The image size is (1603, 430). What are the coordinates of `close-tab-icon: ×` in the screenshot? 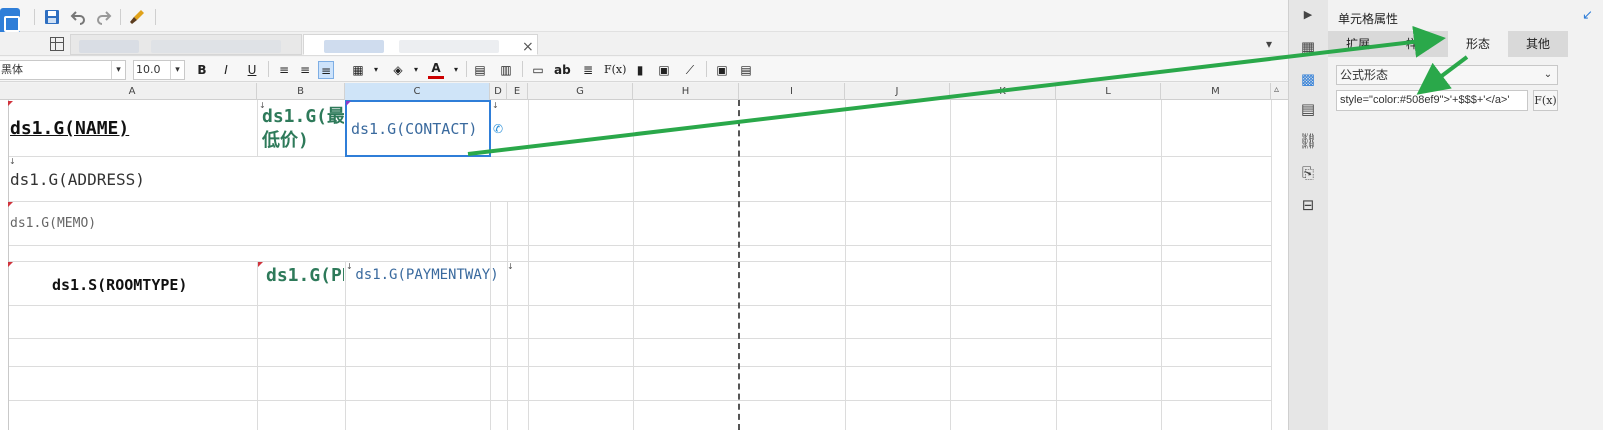 It's located at (528, 47).